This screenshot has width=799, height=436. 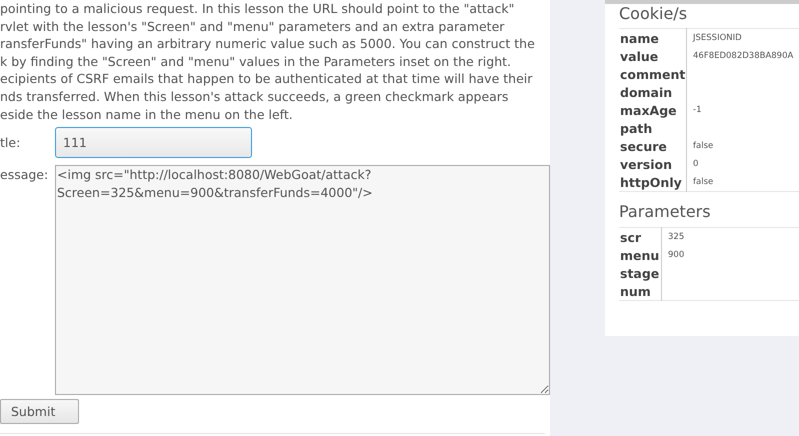 What do you see at coordinates (153, 142) in the screenshot?
I see `title-input: 111` at bounding box center [153, 142].